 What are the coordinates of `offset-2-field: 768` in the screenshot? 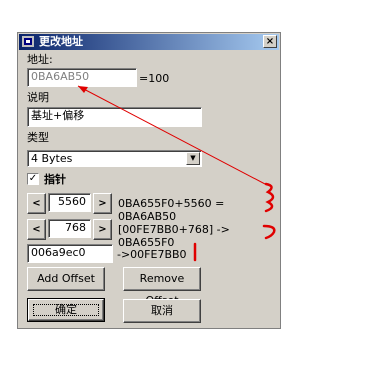 It's located at (69, 228).